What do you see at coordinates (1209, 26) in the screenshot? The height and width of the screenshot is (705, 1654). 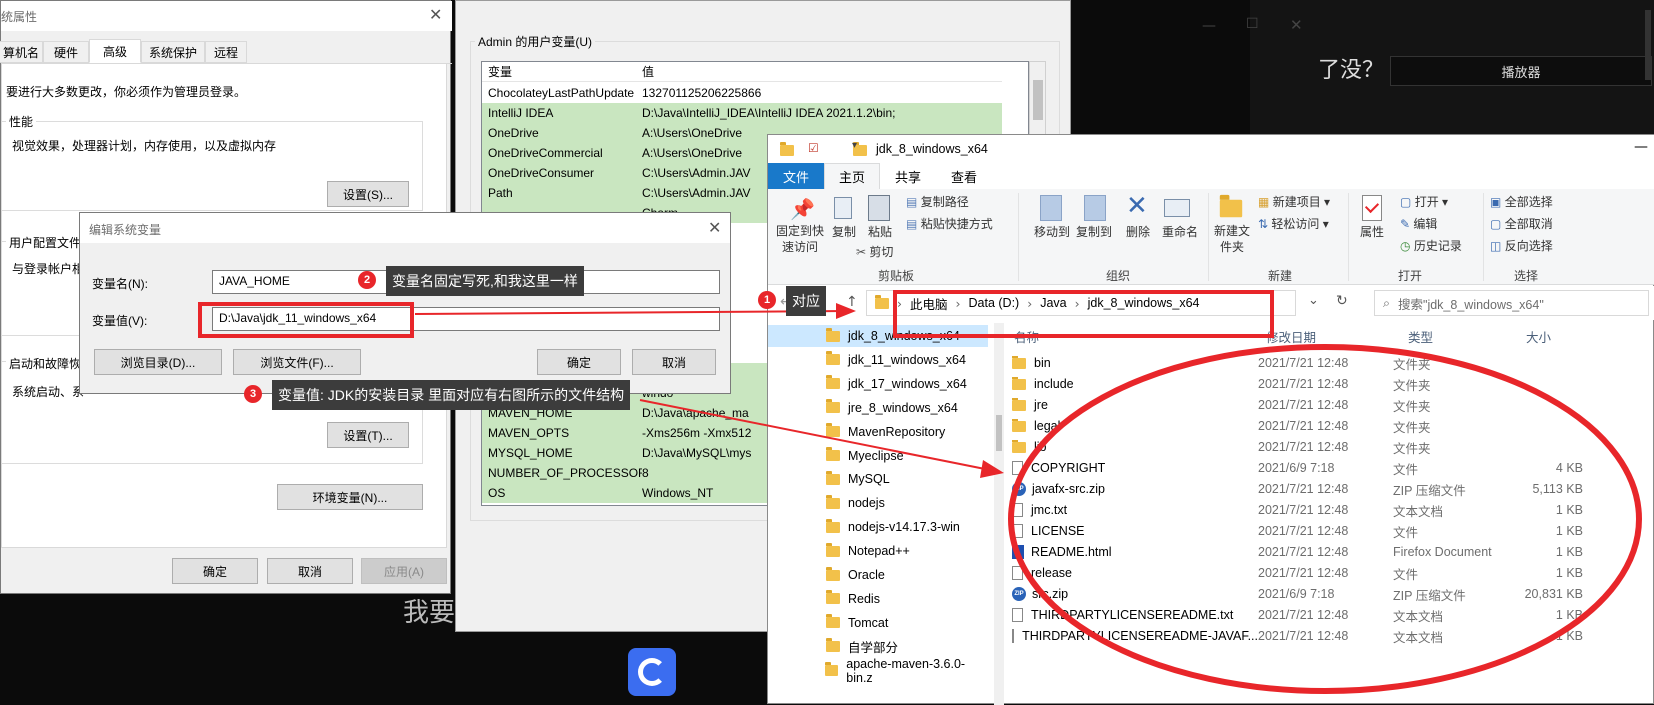 I see `minimize-icon: —` at bounding box center [1209, 26].